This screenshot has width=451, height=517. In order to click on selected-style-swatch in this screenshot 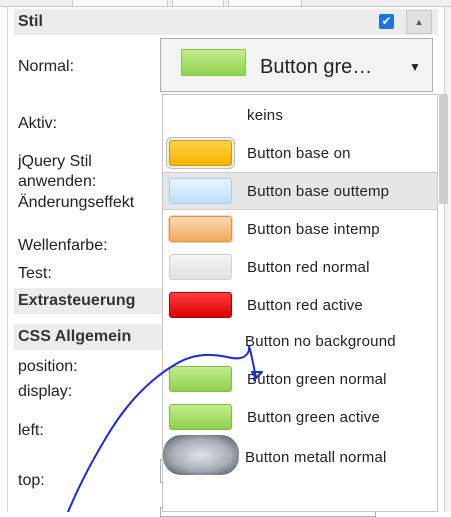, I will do `click(213, 62)`.